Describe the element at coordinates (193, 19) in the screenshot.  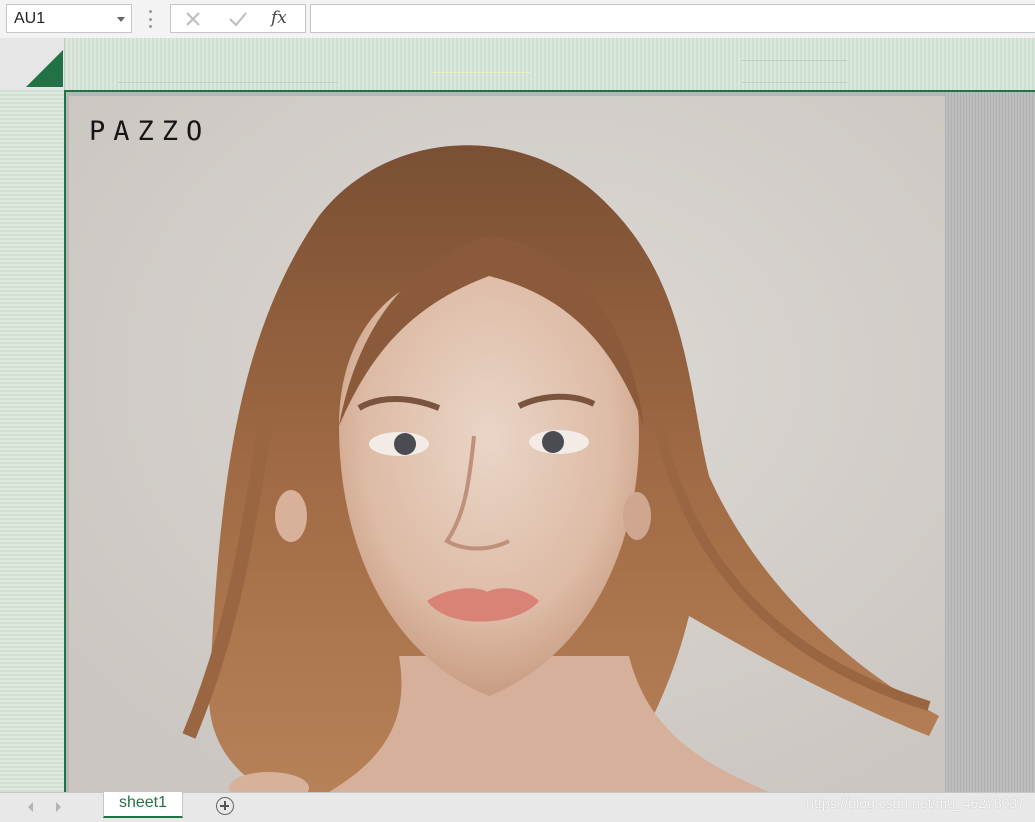
I see `close-icon` at that location.